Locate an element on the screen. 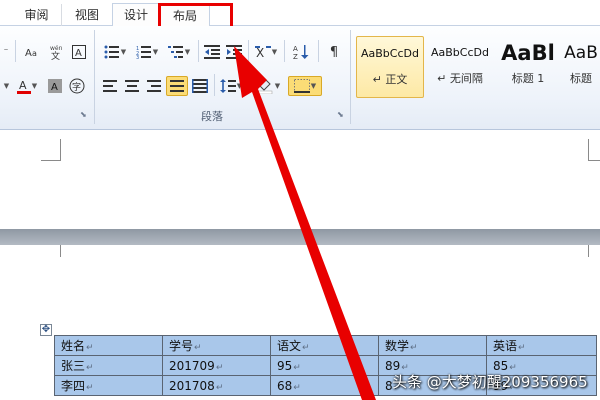 Image resolution: width=600 pixels, height=400 pixels. table-cell: 95↵ is located at coordinates (324, 365).